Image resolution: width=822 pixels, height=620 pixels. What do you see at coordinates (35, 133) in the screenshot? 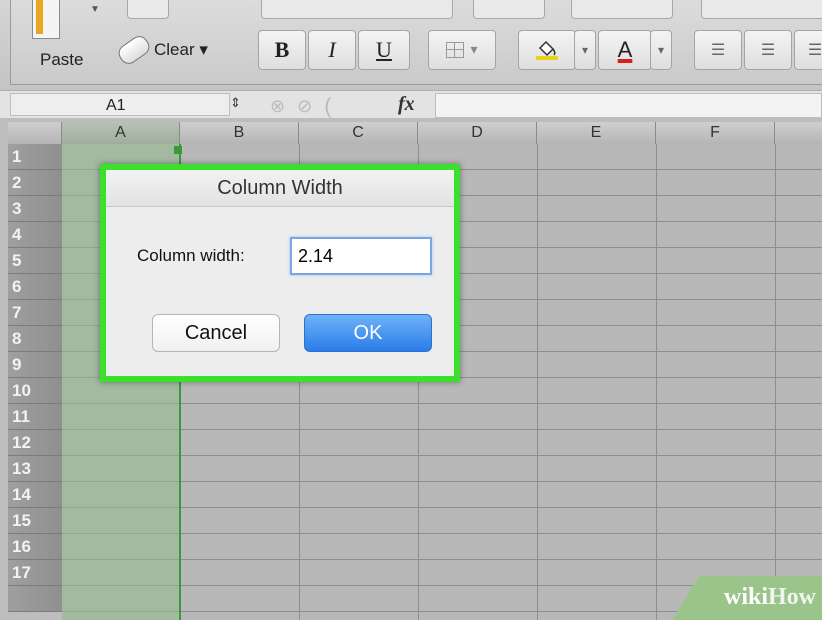
I see `select-all-corner` at bounding box center [35, 133].